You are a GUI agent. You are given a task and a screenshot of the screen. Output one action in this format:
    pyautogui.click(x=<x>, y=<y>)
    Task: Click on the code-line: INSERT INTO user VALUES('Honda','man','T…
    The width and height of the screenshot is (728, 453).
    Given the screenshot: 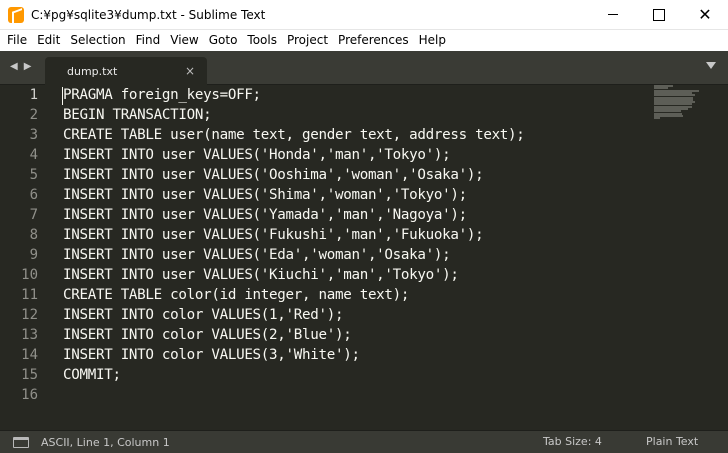 What is the action you would take?
    pyautogui.click(x=257, y=155)
    